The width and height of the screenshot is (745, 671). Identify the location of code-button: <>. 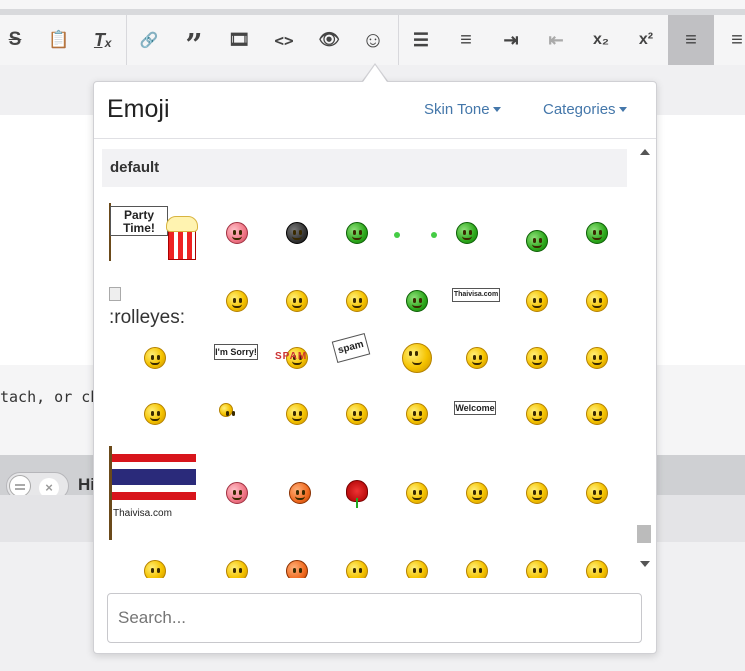
(284, 40).